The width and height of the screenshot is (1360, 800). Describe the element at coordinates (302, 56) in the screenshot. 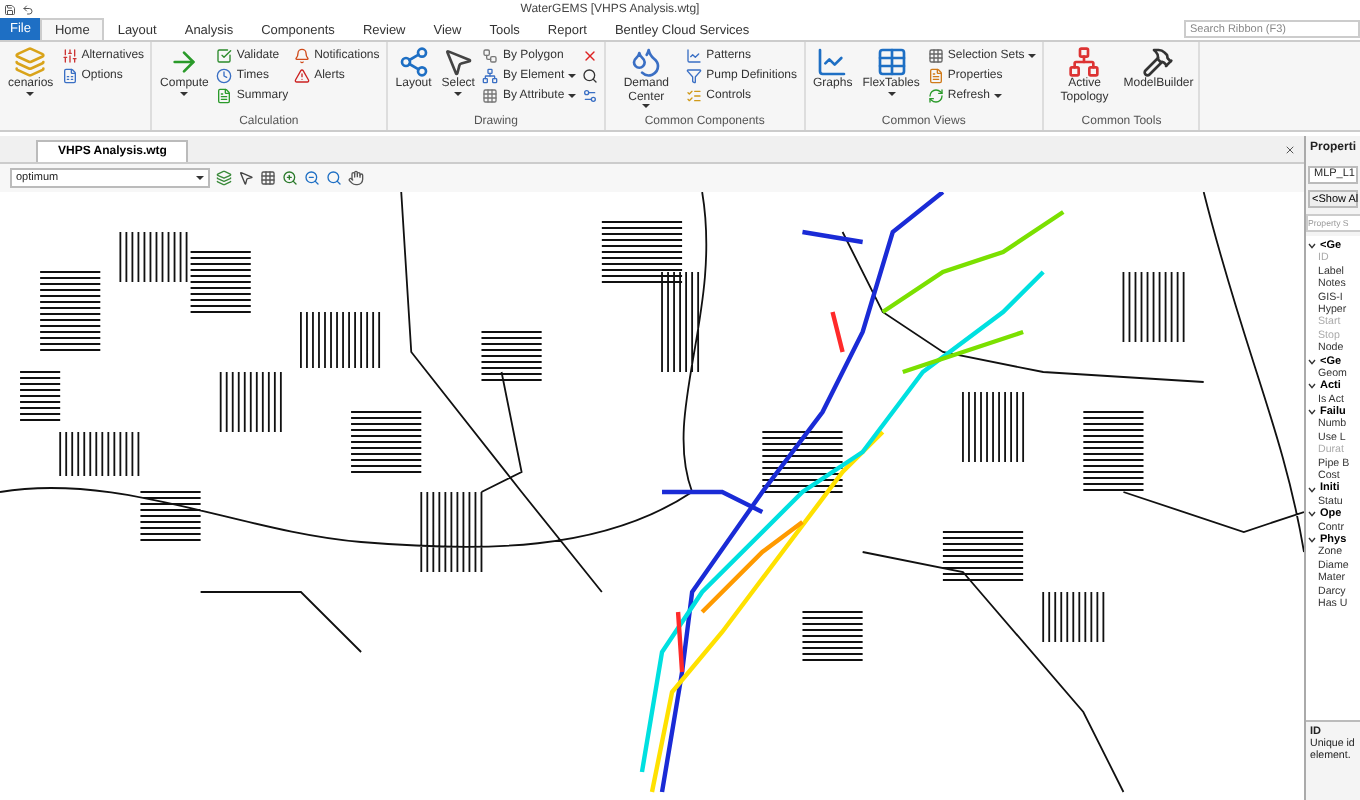

I see `bell-icon` at that location.